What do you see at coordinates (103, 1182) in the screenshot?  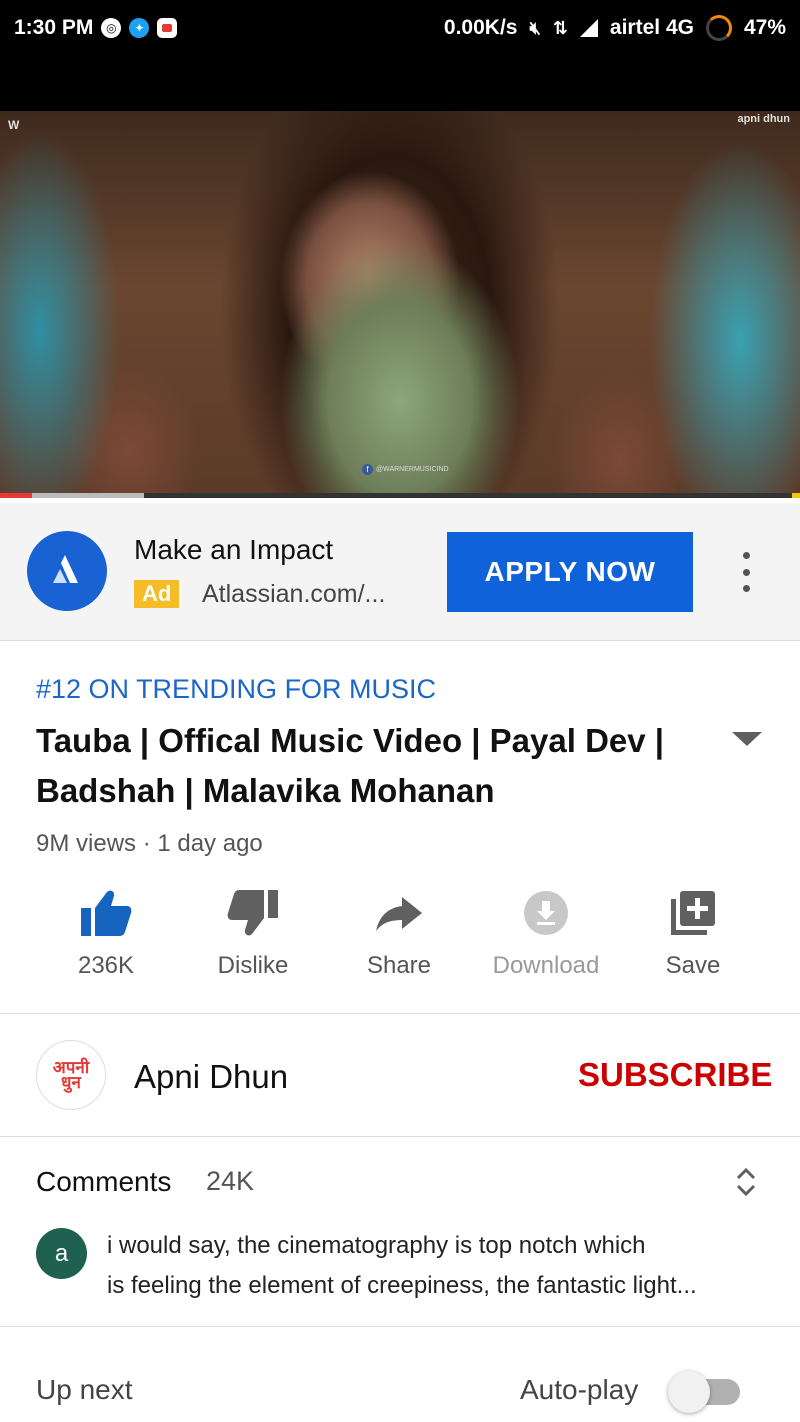 I see `comments-header: Comments` at bounding box center [103, 1182].